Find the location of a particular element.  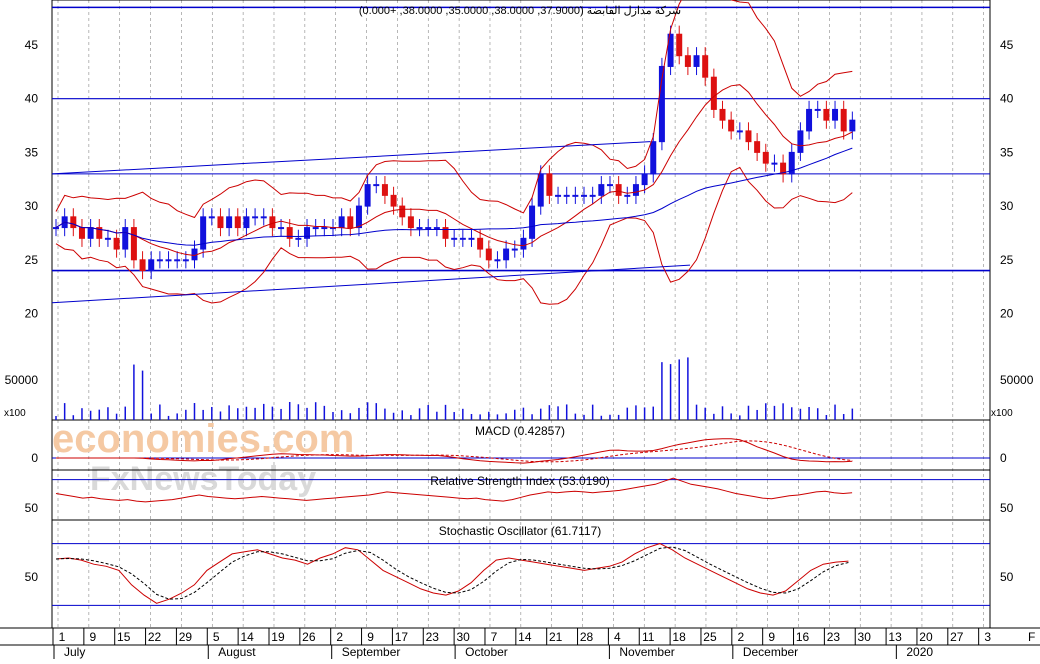

stoch-title: Stochastic Oscillator (61.7117) is located at coordinates (520, 531).